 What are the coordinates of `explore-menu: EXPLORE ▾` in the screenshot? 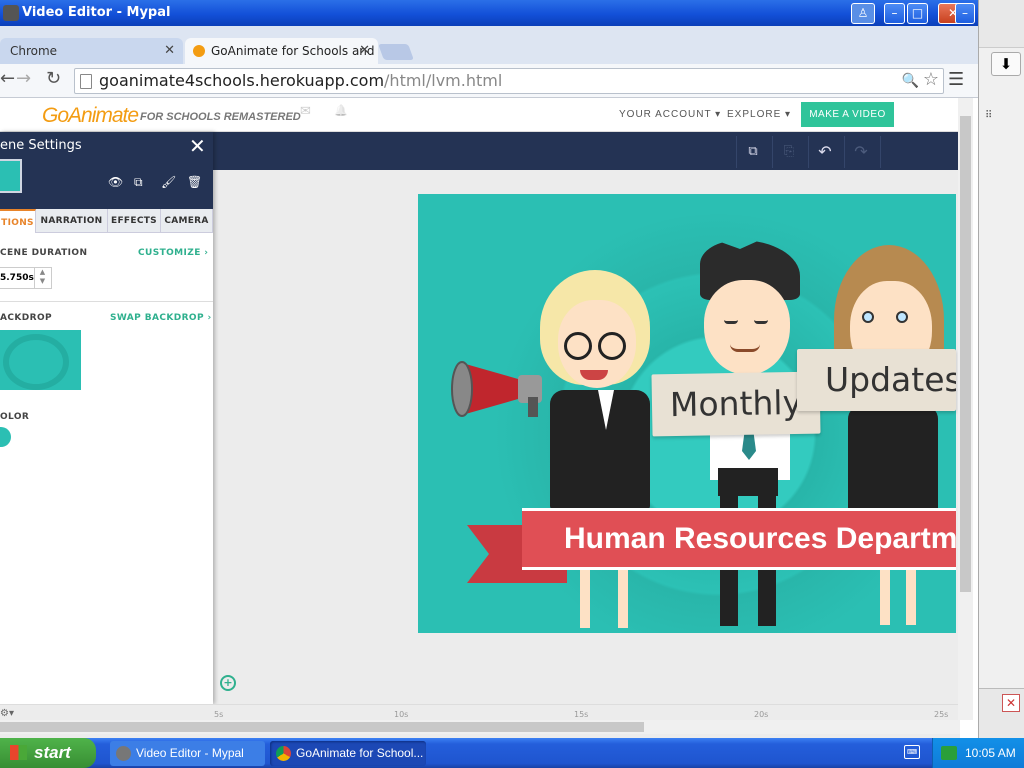 It's located at (759, 114).